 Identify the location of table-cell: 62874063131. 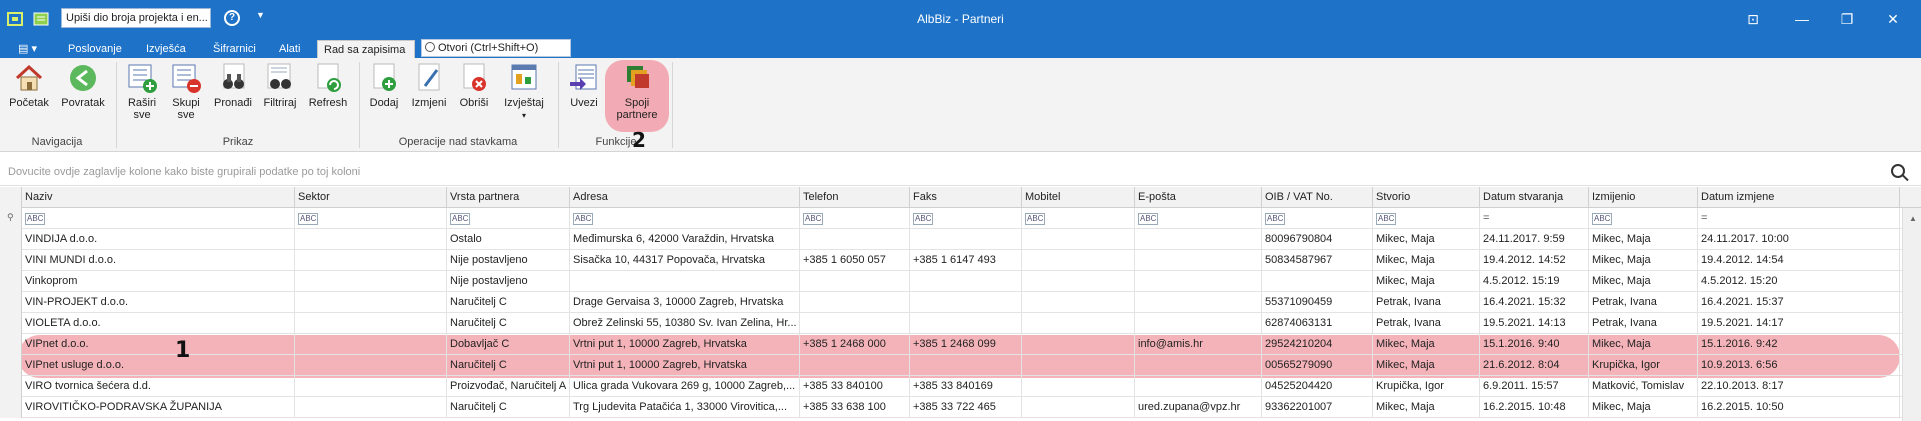
(1317, 323).